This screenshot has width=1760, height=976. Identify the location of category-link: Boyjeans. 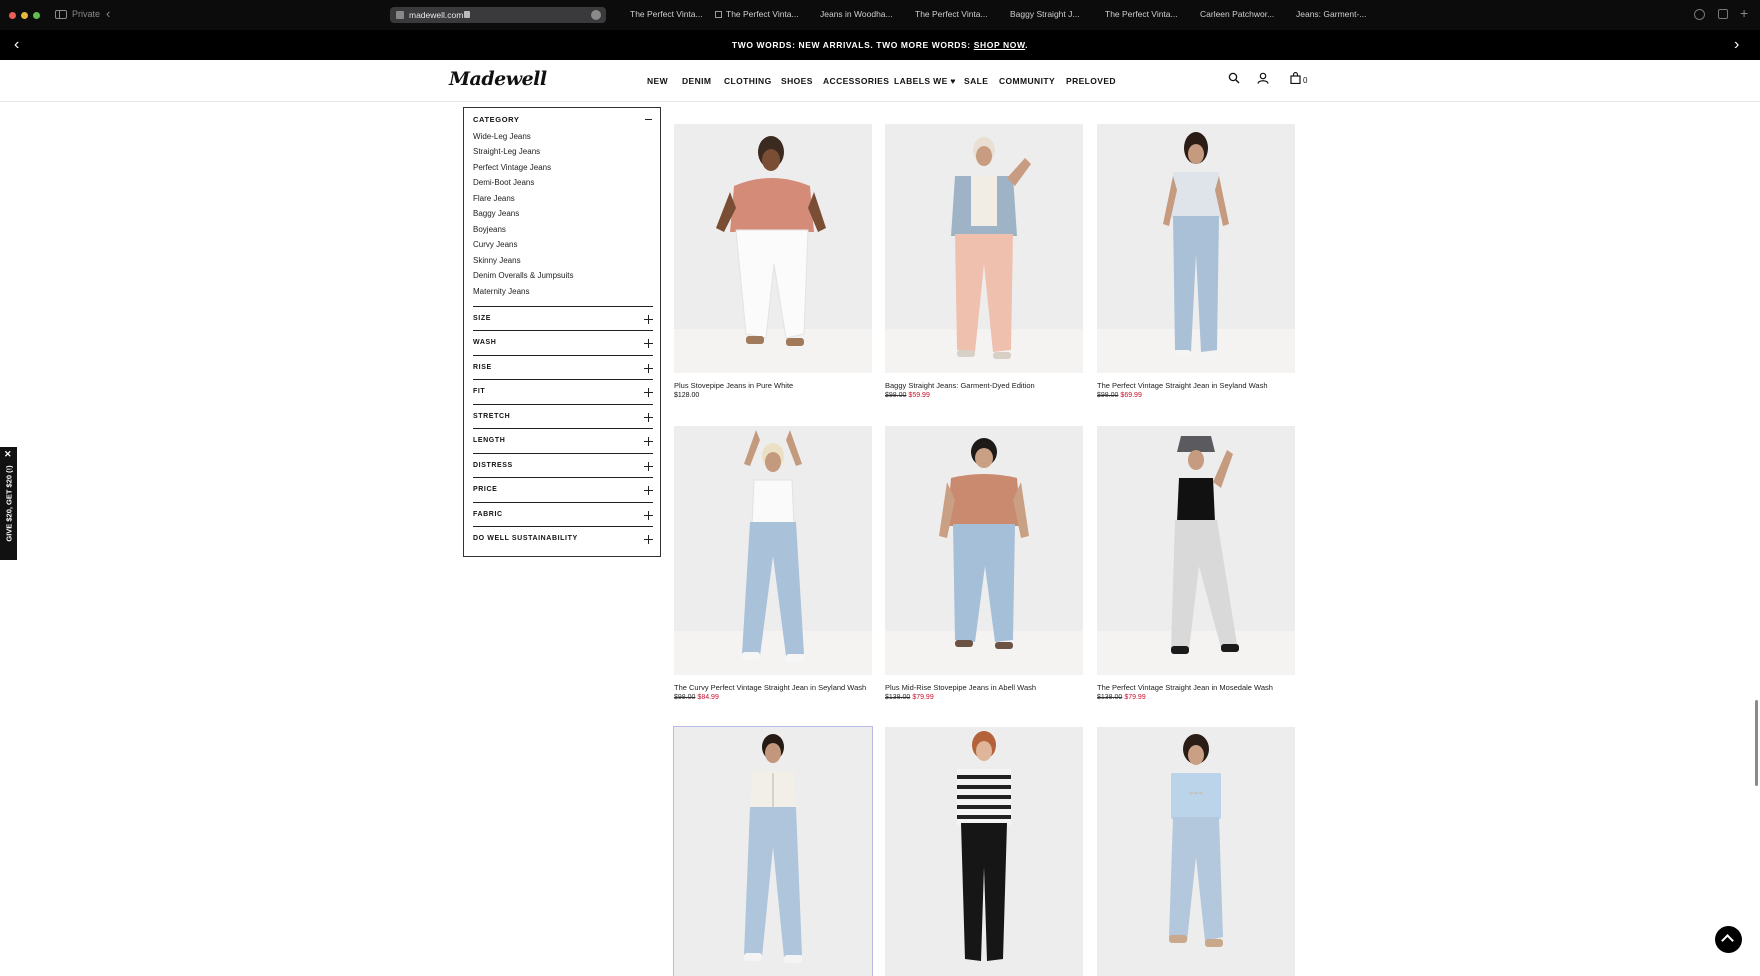
(489, 229).